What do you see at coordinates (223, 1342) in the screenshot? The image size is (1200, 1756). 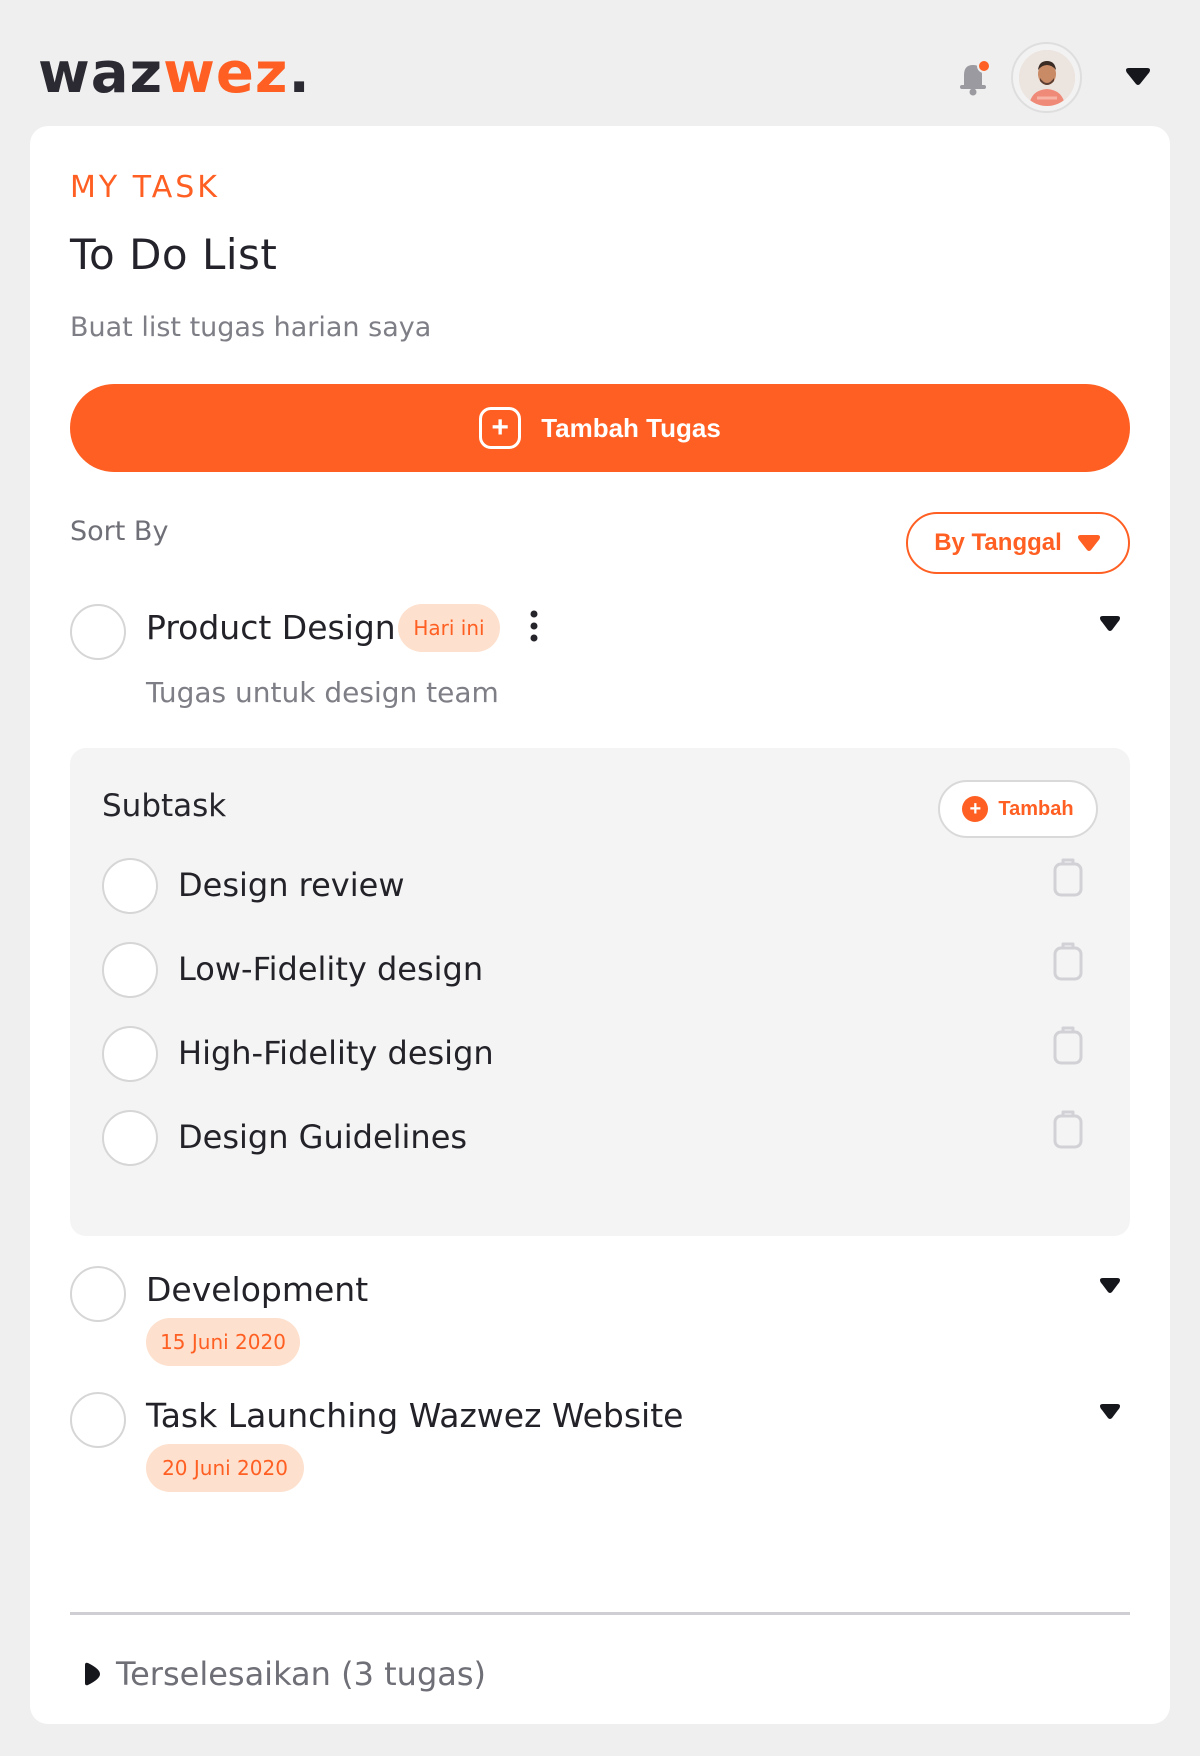 I see `due-date-badge: 15 Juni 2020` at bounding box center [223, 1342].